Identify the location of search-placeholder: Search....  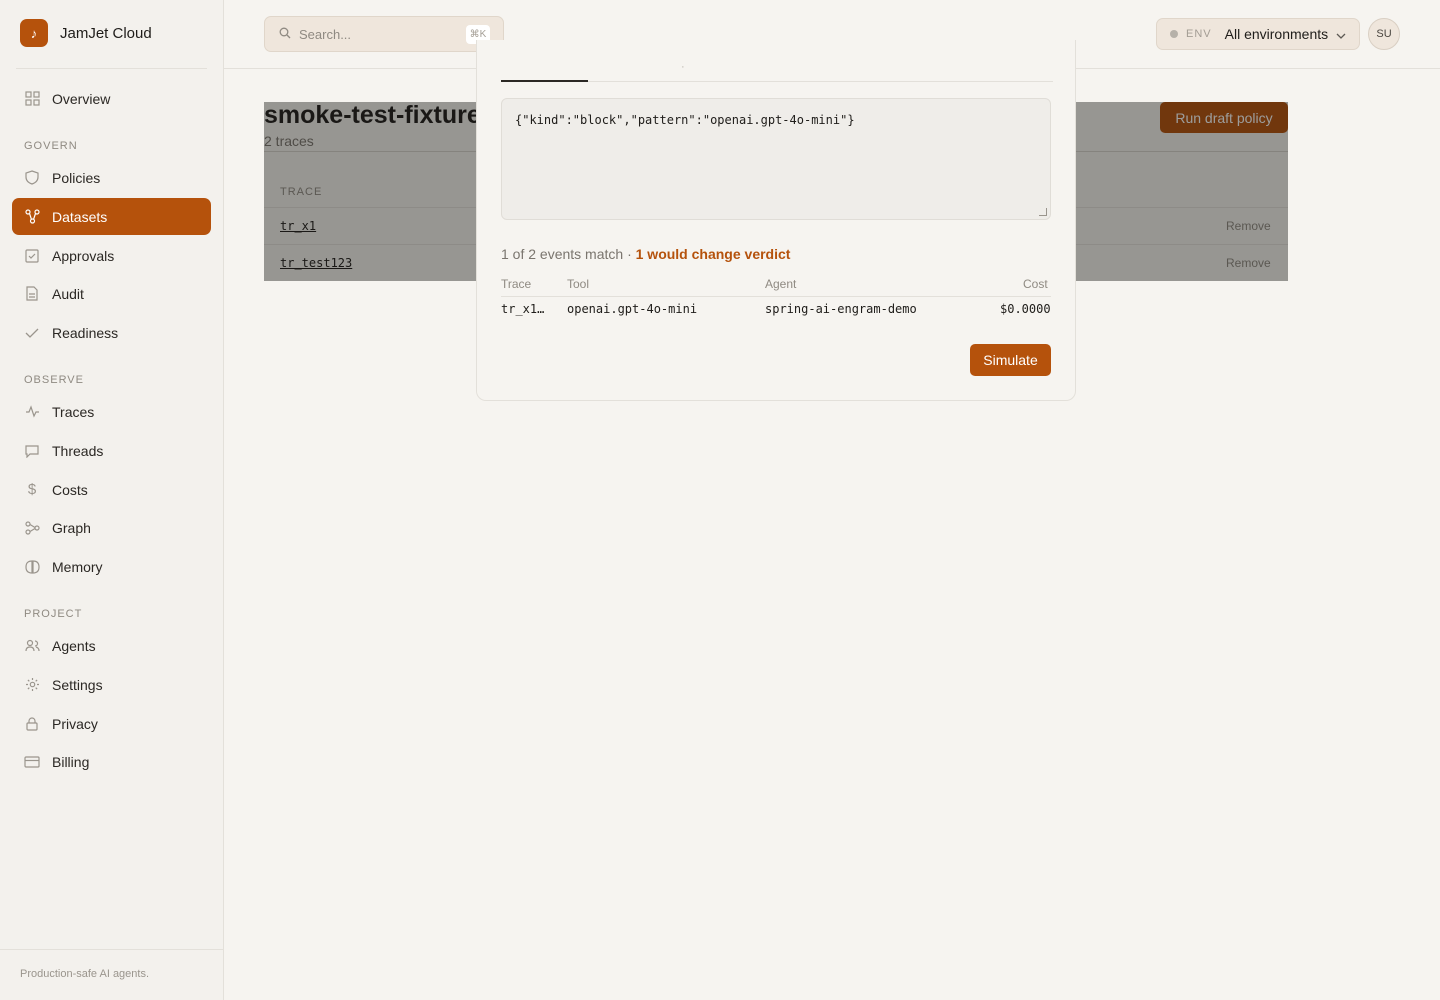
(325, 34).